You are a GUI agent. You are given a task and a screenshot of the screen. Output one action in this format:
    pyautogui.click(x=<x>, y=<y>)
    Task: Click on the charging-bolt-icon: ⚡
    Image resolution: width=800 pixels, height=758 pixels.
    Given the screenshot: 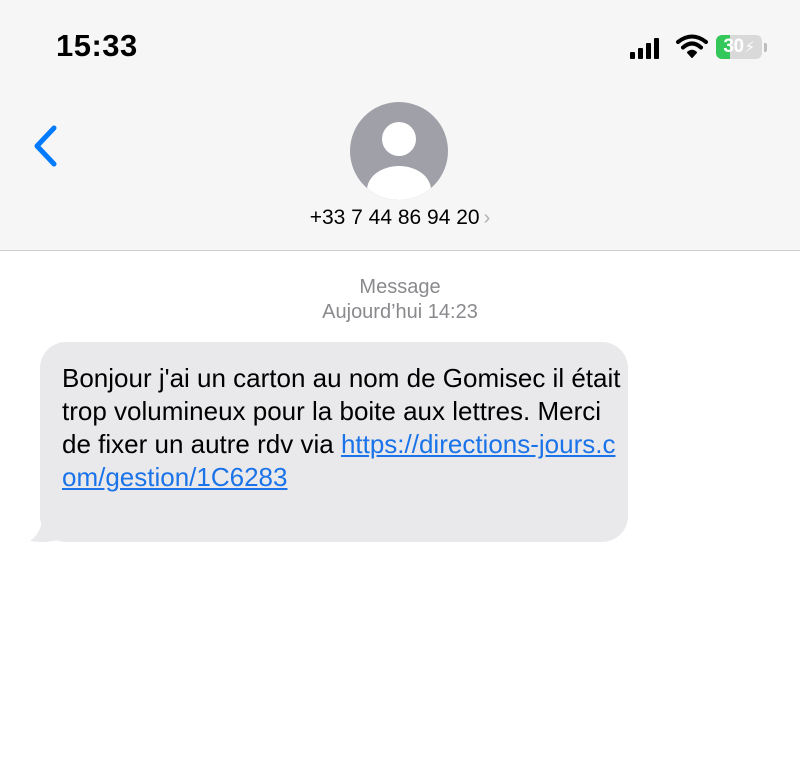 What is the action you would take?
    pyautogui.click(x=750, y=47)
    